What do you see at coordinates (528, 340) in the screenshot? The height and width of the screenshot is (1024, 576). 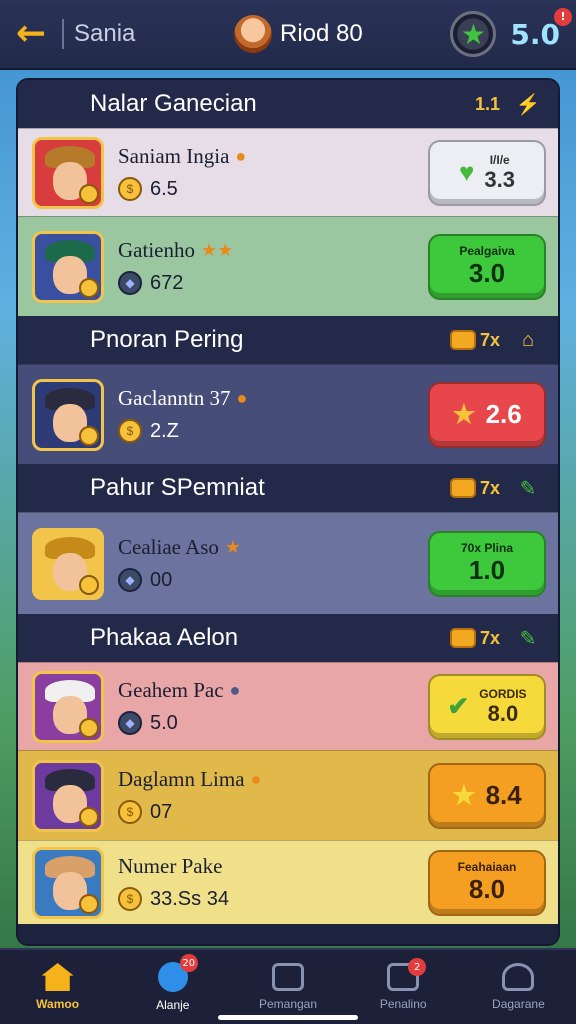 I see `house-icon: ⌂` at bounding box center [528, 340].